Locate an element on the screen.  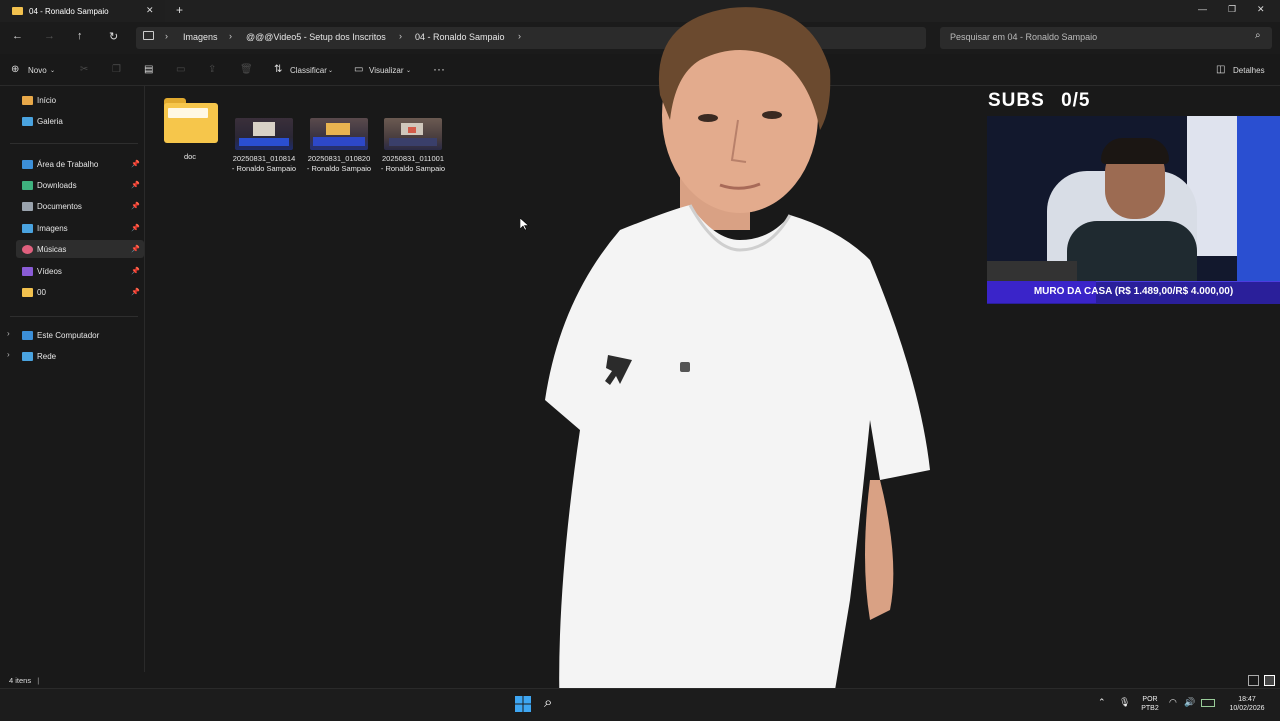
chevron-down-icon: ⌄ is located at coordinates (409, 71).